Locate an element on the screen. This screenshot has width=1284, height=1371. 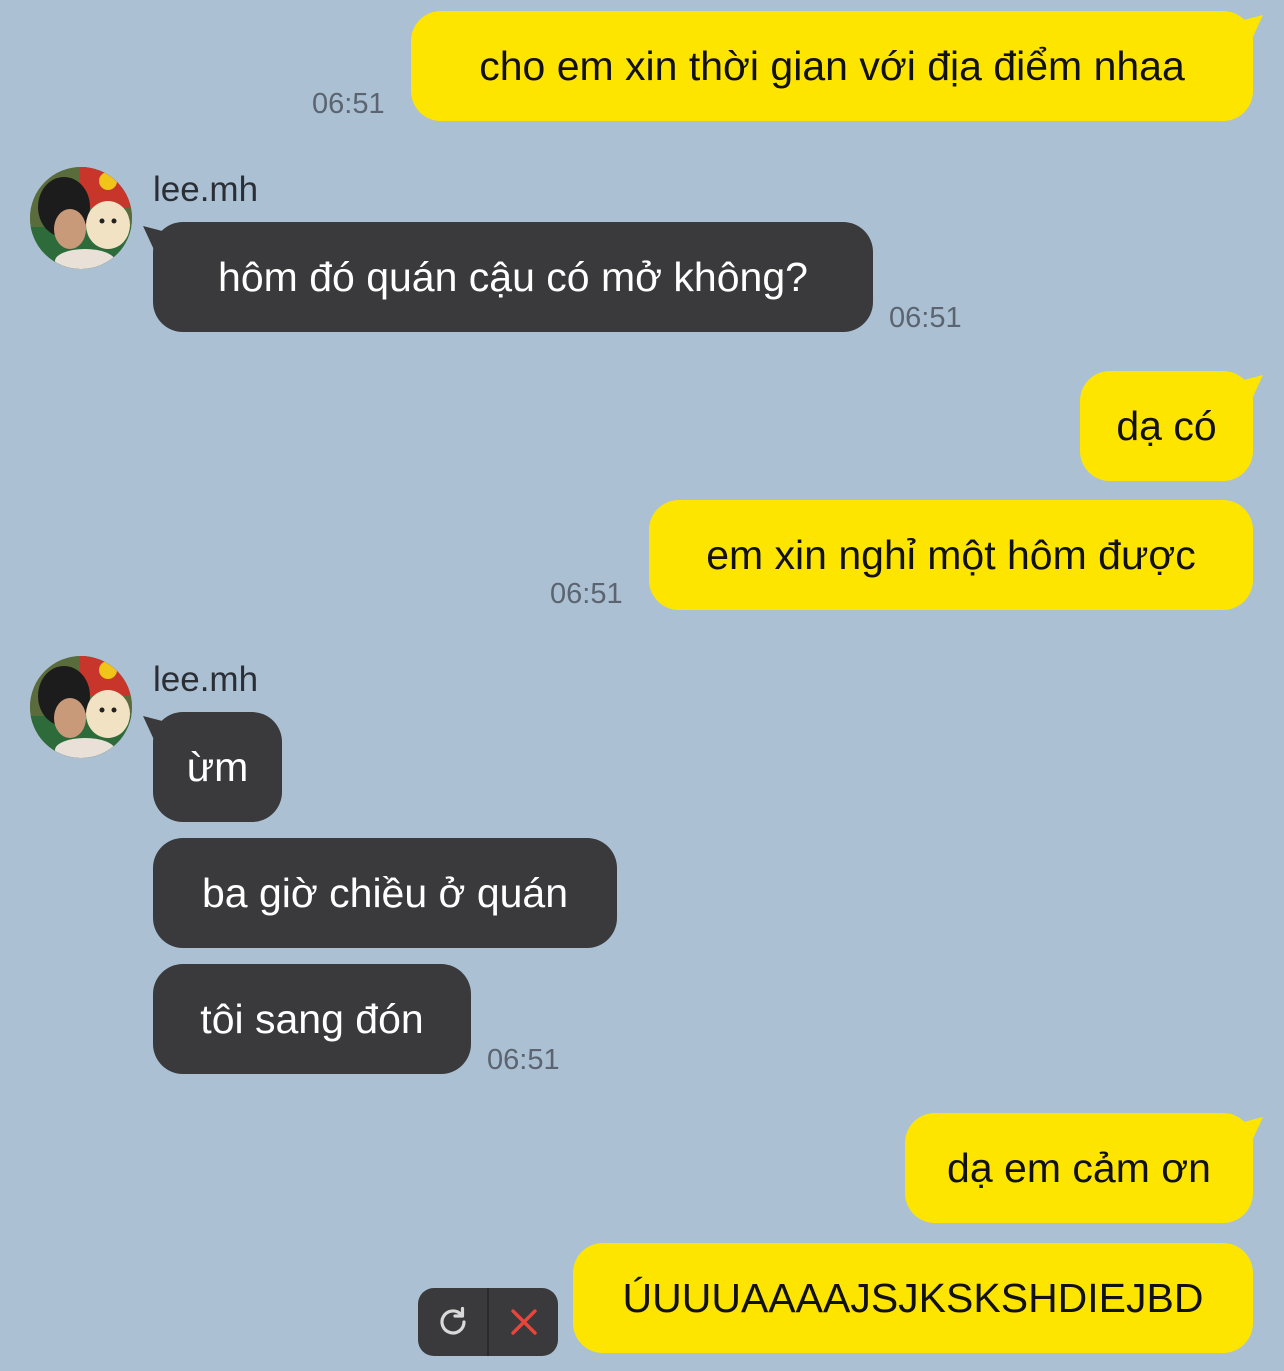
incoming-message: hôm đó quán cậu có mở không? is located at coordinates (508, 277).